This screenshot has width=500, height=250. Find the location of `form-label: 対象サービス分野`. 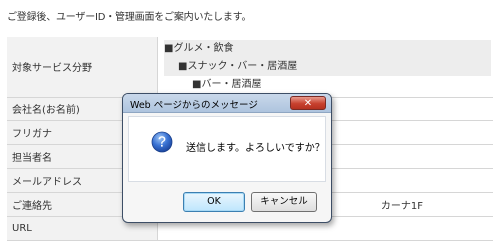

form-label: 対象サービス分野 is located at coordinates (82, 67).